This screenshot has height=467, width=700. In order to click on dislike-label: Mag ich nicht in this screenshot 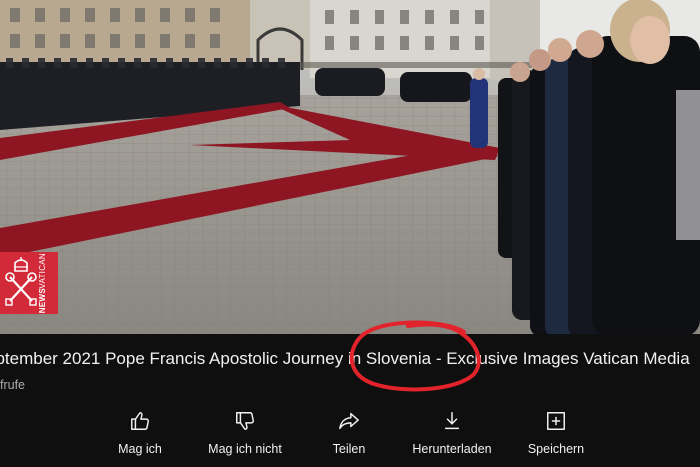, I will do `click(245, 449)`.